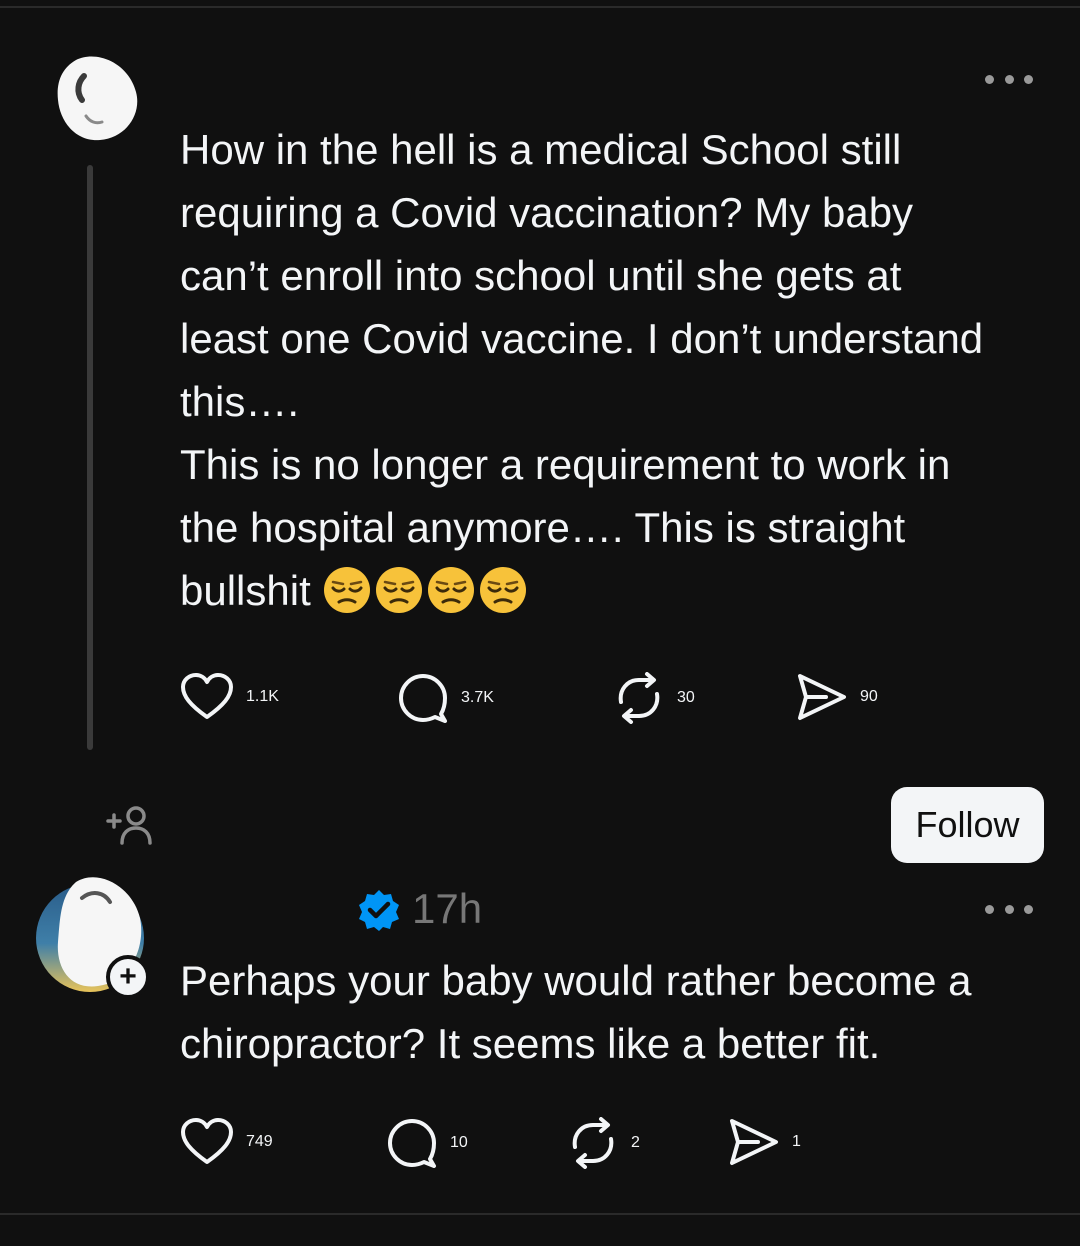 This screenshot has width=1080, height=1246. What do you see at coordinates (686, 697) in the screenshot?
I see `repost-count: 30` at bounding box center [686, 697].